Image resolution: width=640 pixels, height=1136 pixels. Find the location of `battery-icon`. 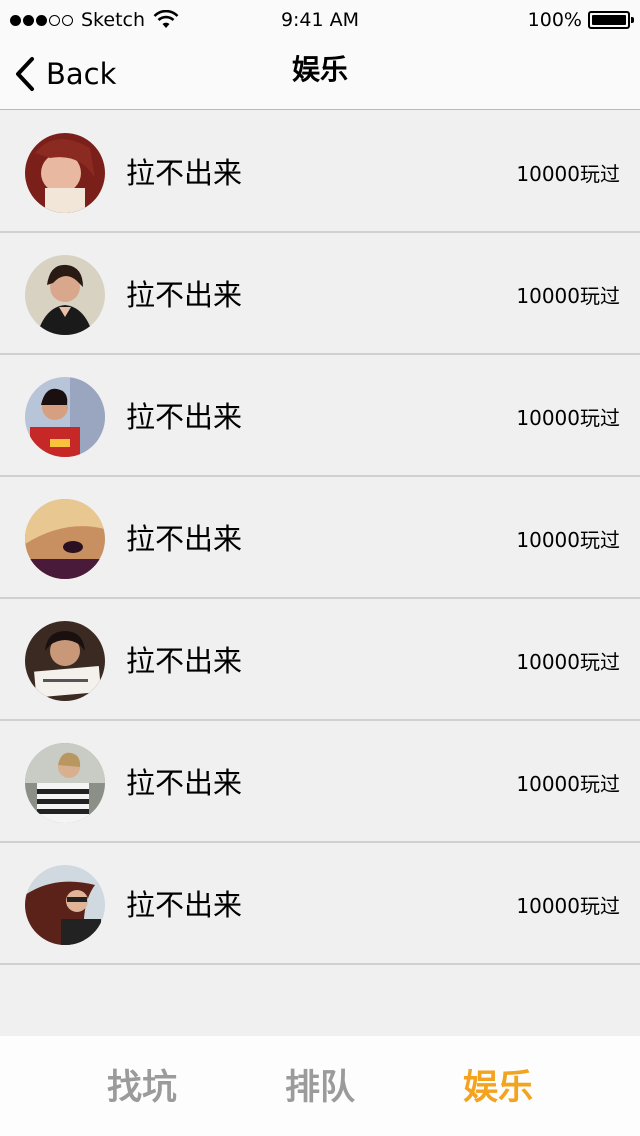

battery-icon is located at coordinates (611, 20).